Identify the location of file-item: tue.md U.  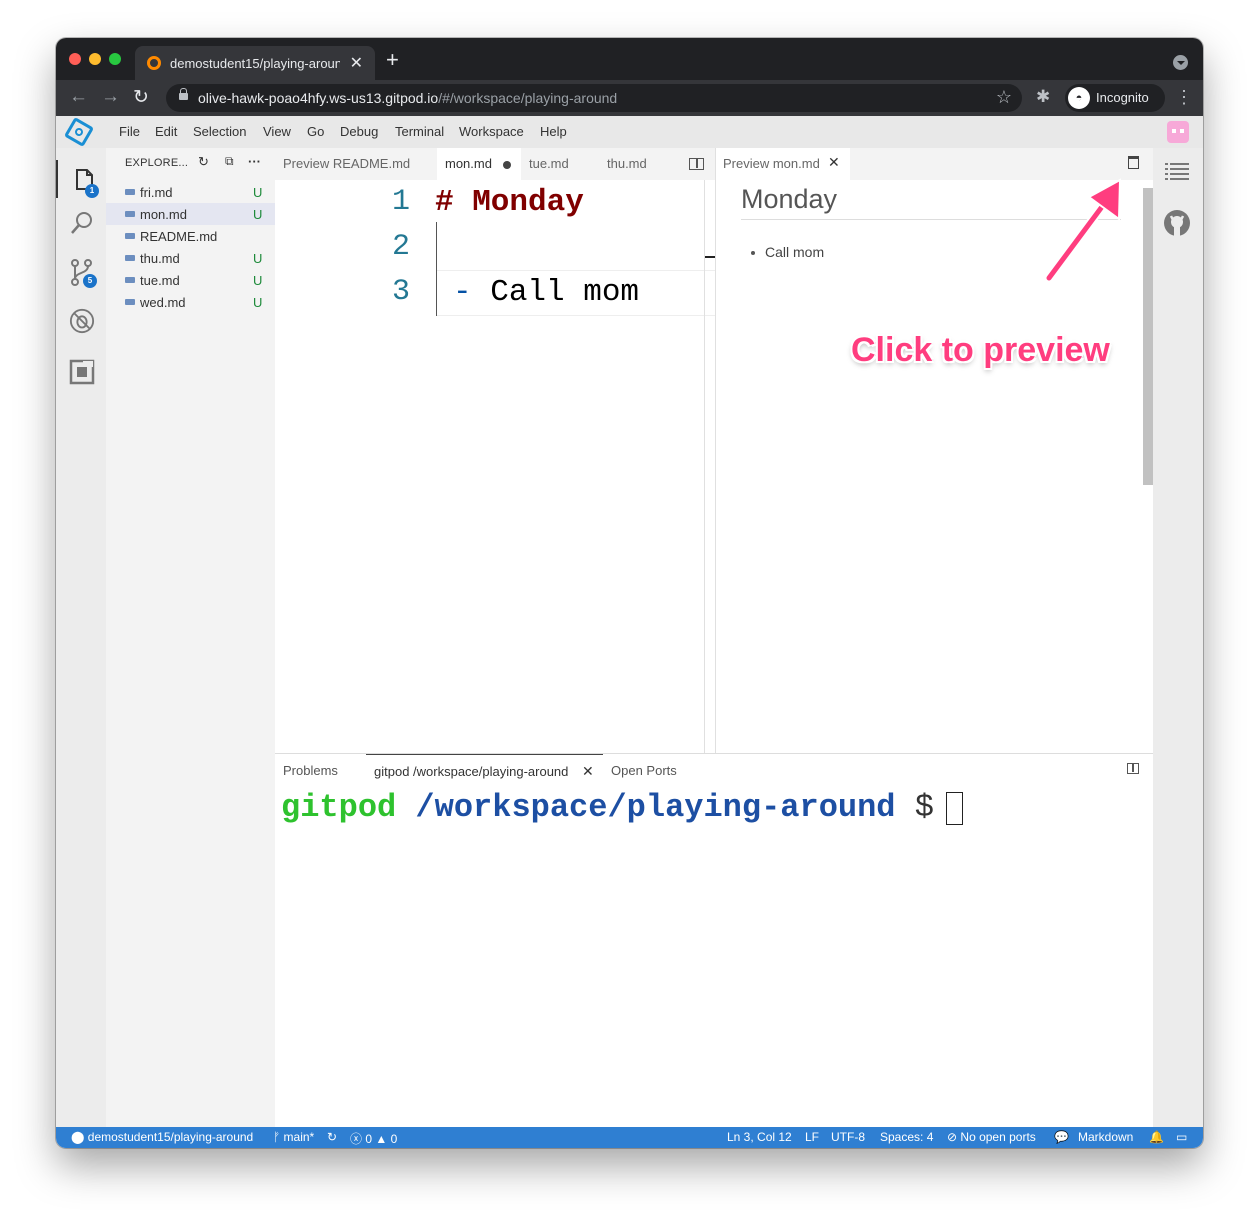
(190, 280).